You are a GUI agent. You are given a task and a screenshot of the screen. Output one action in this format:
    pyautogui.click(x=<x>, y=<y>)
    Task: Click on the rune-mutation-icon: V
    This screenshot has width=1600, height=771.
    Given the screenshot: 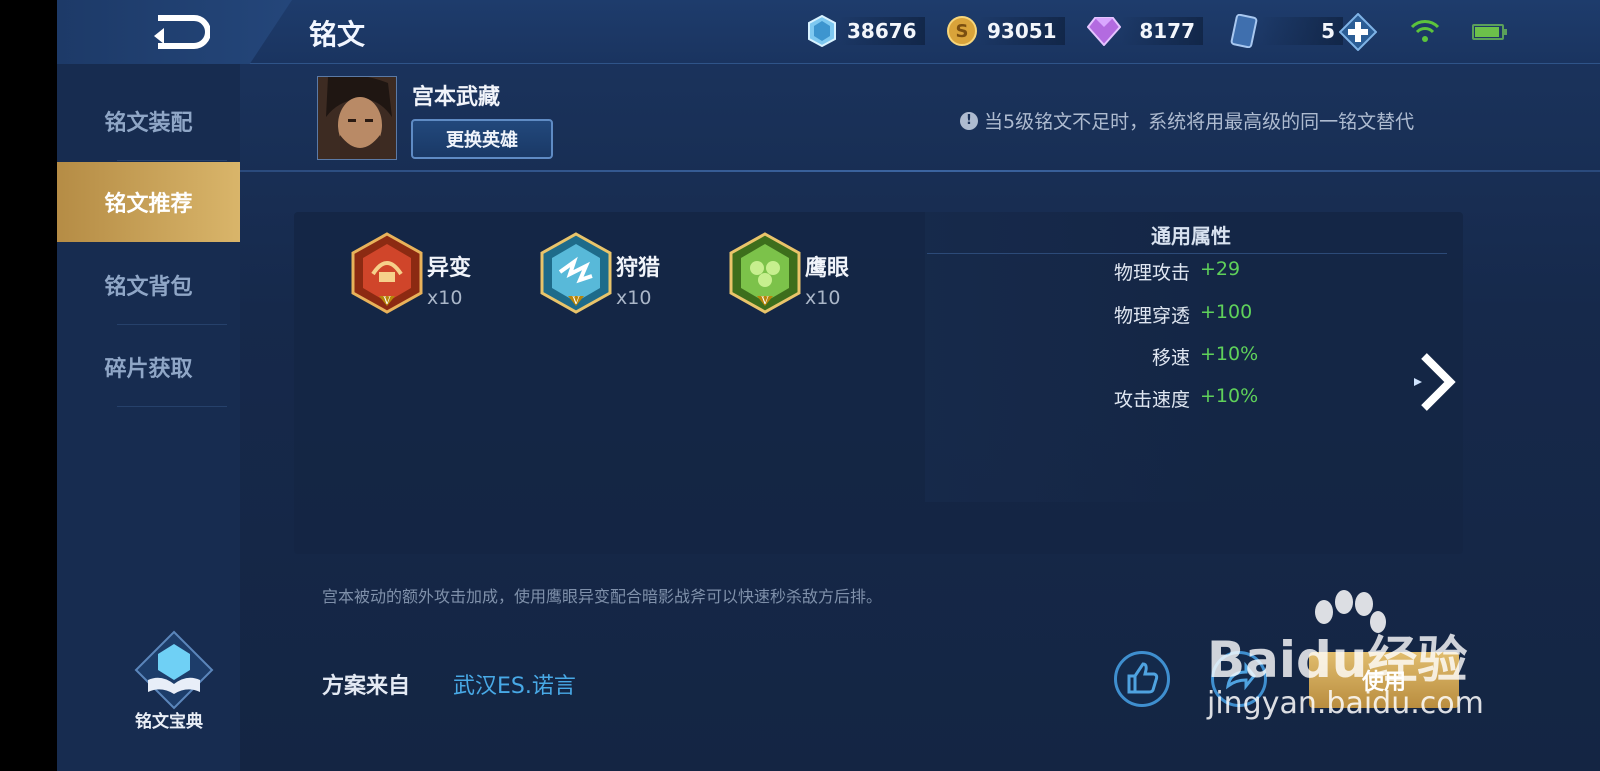 What is the action you would take?
    pyautogui.click(x=387, y=273)
    